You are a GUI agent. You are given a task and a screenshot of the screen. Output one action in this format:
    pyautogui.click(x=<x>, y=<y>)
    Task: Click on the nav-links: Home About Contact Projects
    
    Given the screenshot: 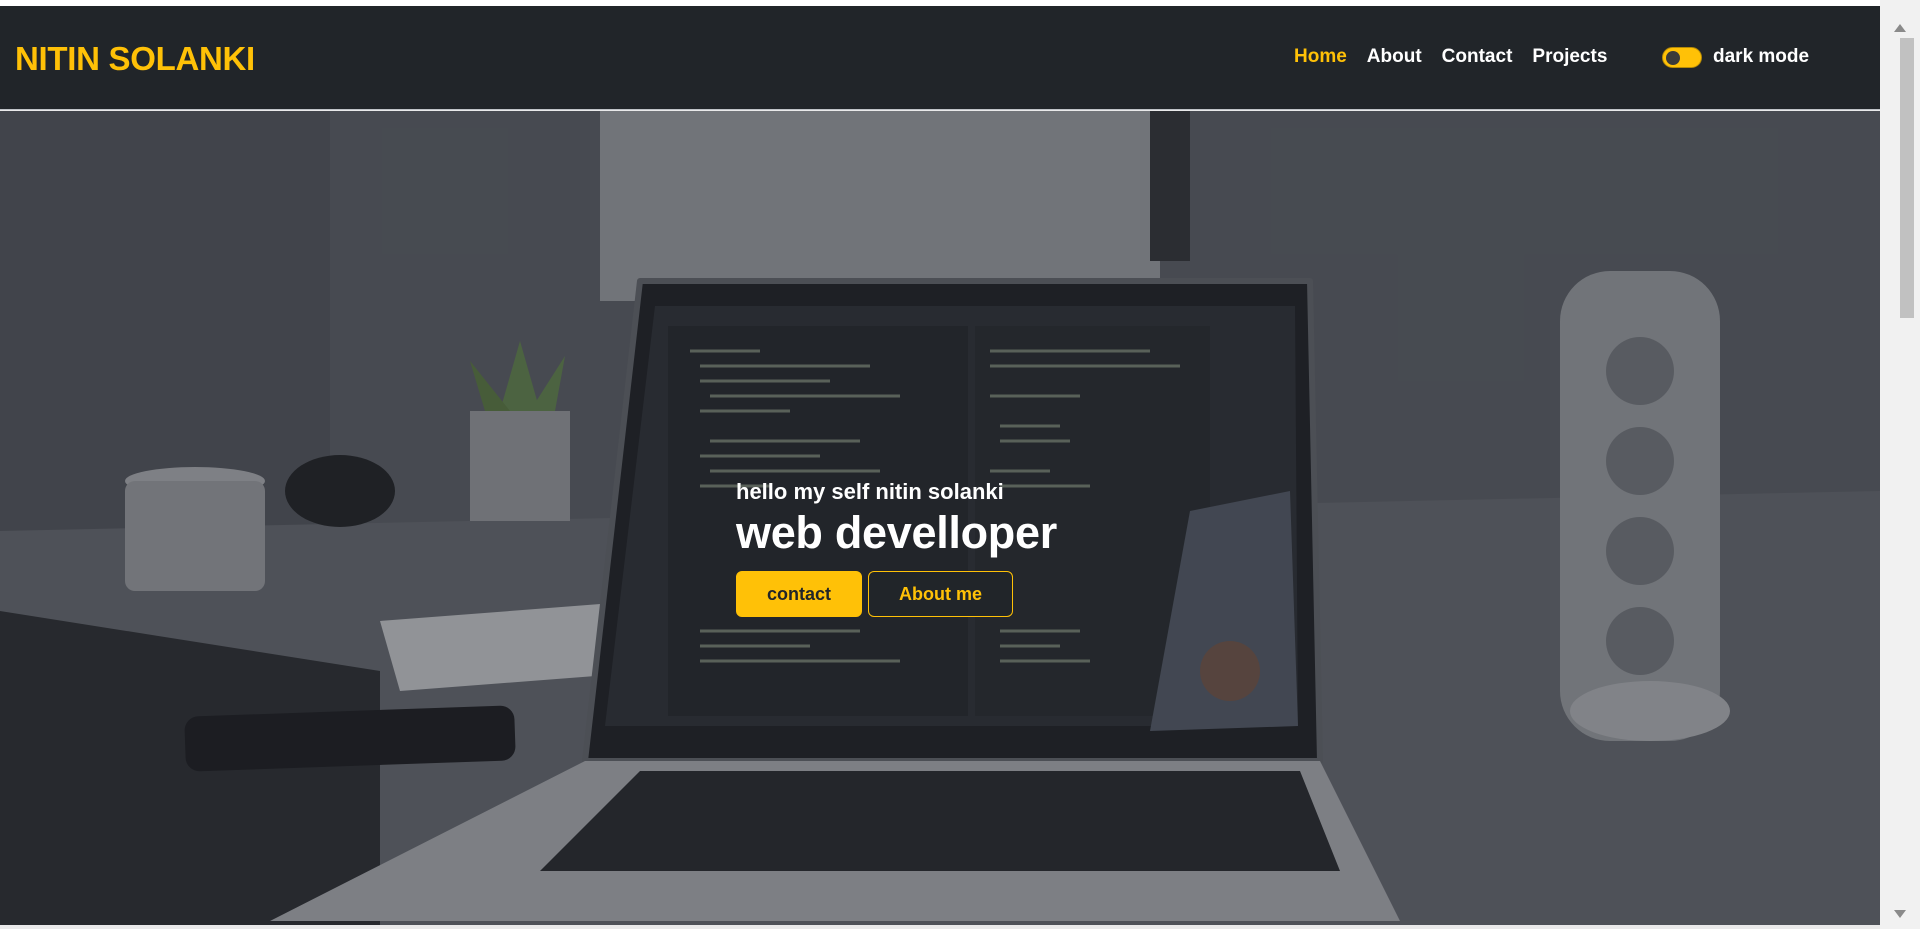 What is the action you would take?
    pyautogui.click(x=1450, y=57)
    